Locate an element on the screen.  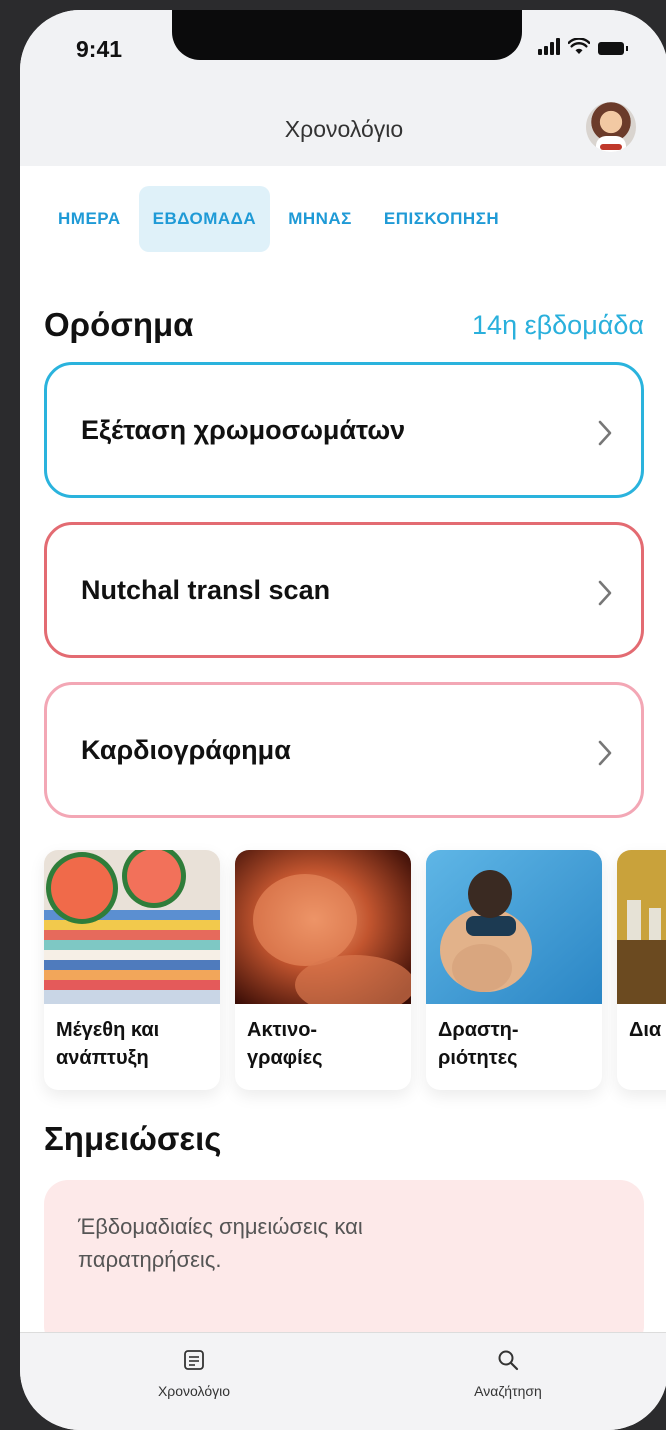
topic-card-label: Ακτινο- γραφίες is located at coordinates (285, 1044).